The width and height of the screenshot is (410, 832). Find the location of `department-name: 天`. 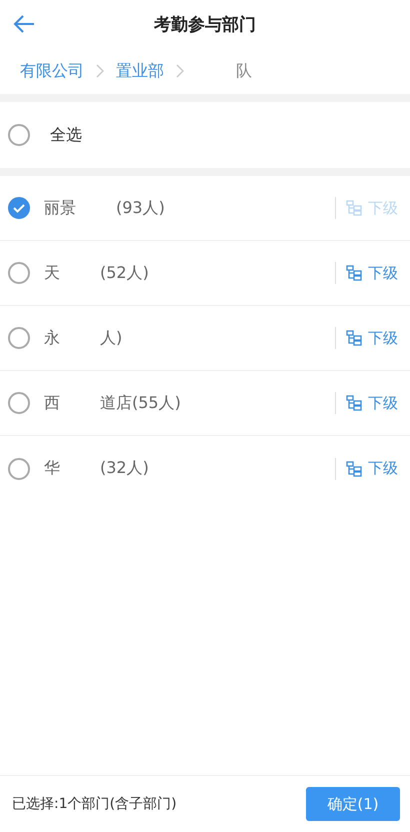

department-name: 天 is located at coordinates (52, 273).